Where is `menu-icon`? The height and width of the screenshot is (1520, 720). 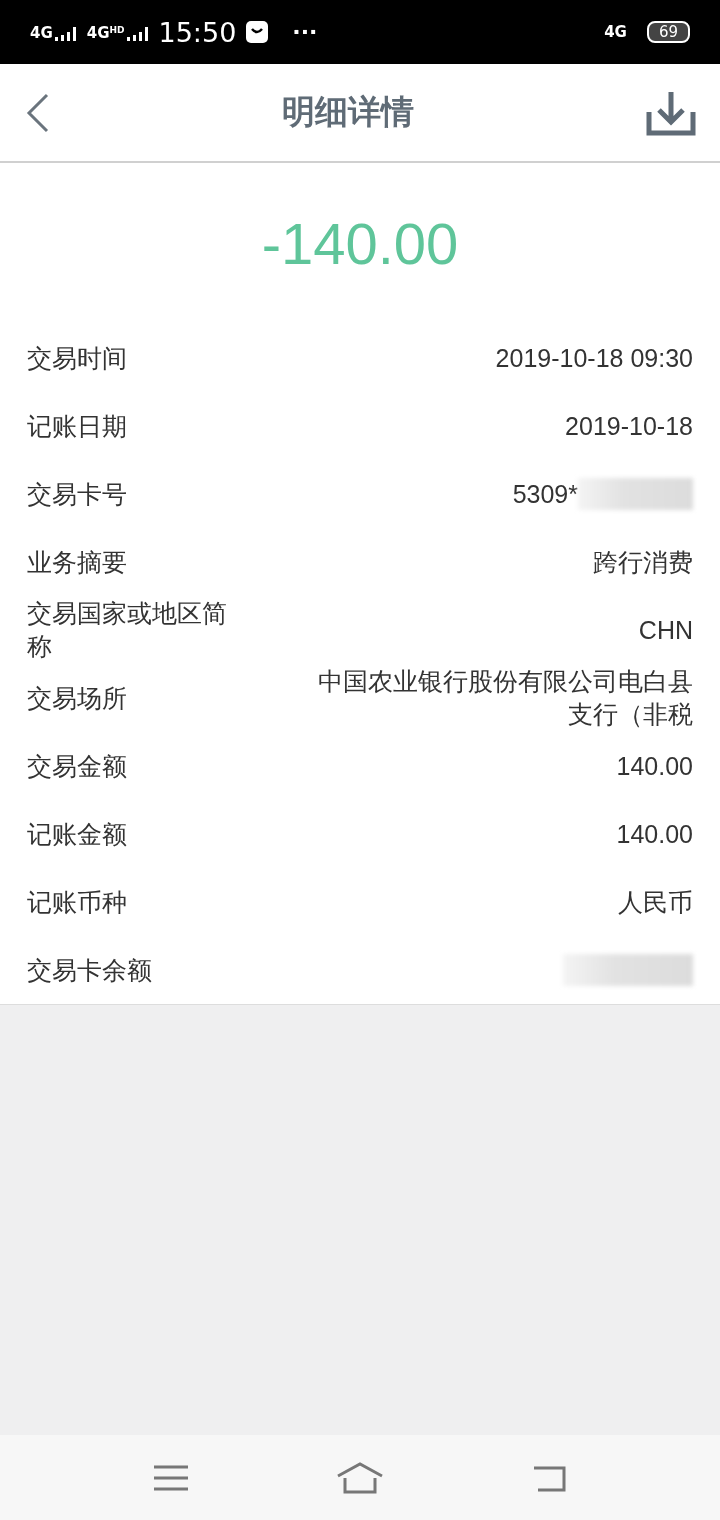
menu-icon is located at coordinates (171, 1477).